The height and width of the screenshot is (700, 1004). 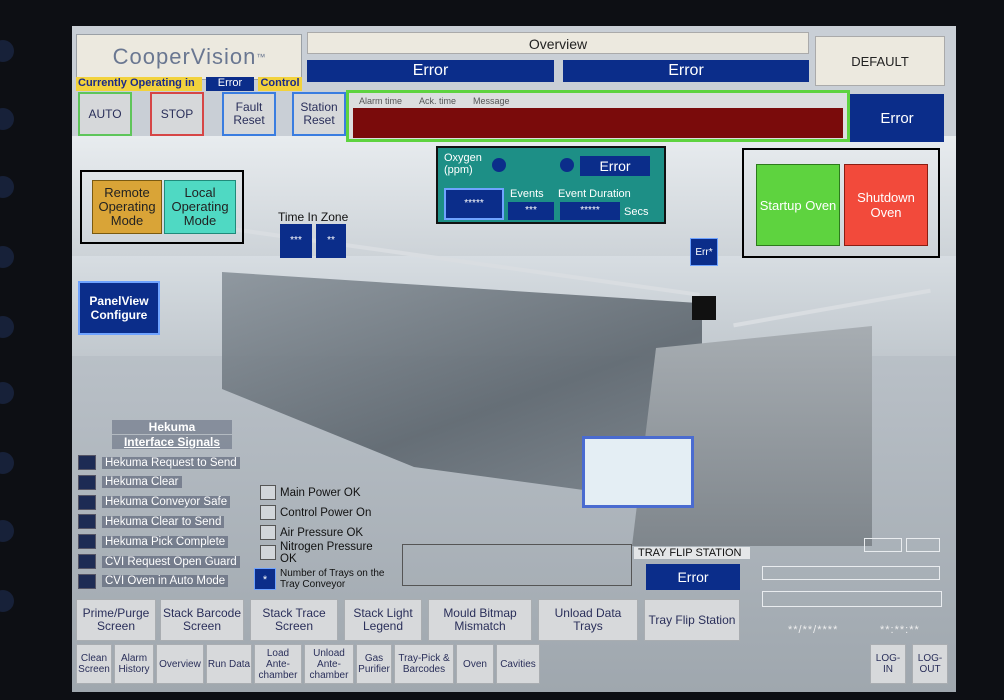 What do you see at coordinates (172, 427) in the screenshot?
I see `hekuma-title: Hekuma` at bounding box center [172, 427].